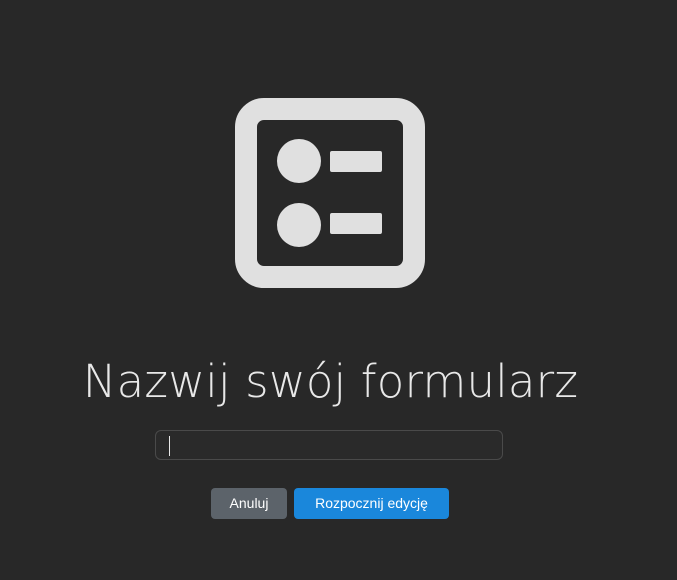 The image size is (677, 580). I want to click on form-list-icon, so click(330, 193).